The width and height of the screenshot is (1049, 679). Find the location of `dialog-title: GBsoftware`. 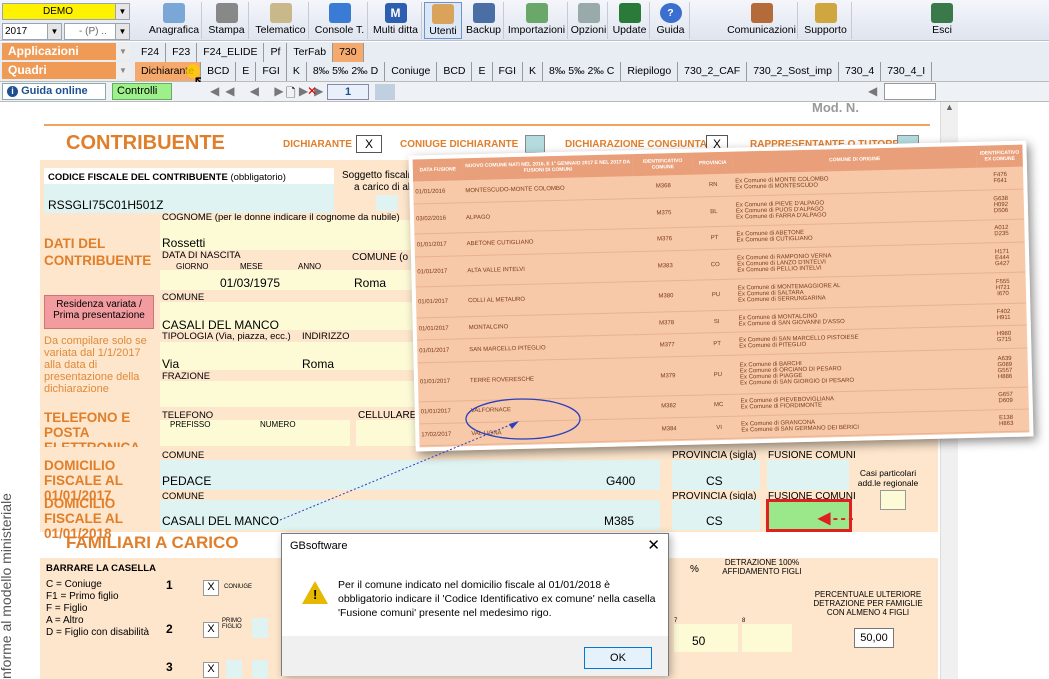

dialog-title: GBsoftware is located at coordinates (319, 546).